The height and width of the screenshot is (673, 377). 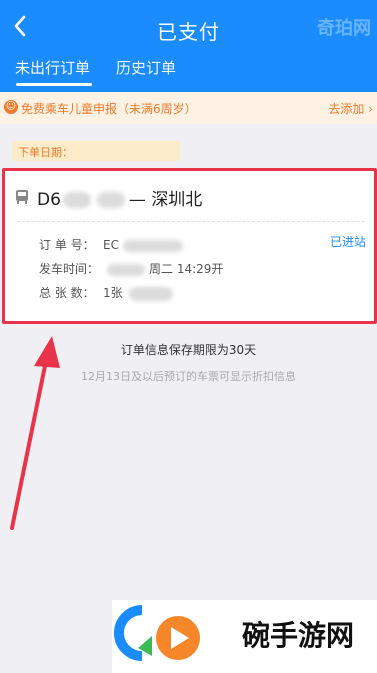 I want to click on order-number-label: 订 单 号：, so click(x=67, y=245).